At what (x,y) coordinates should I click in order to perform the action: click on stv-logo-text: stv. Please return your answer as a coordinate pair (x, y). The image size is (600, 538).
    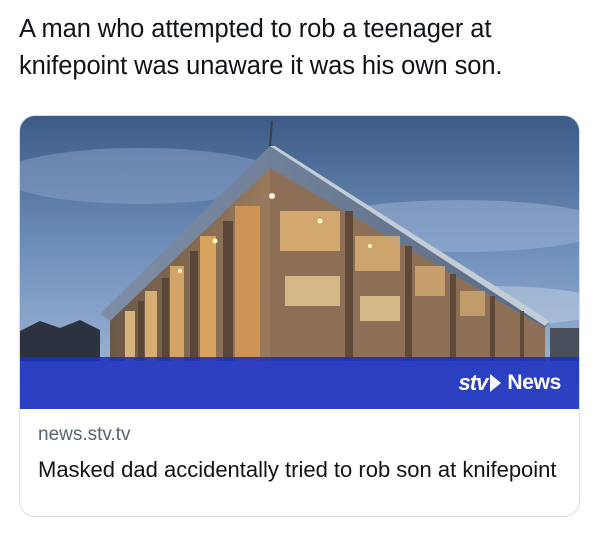
    Looking at the image, I should click on (473, 382).